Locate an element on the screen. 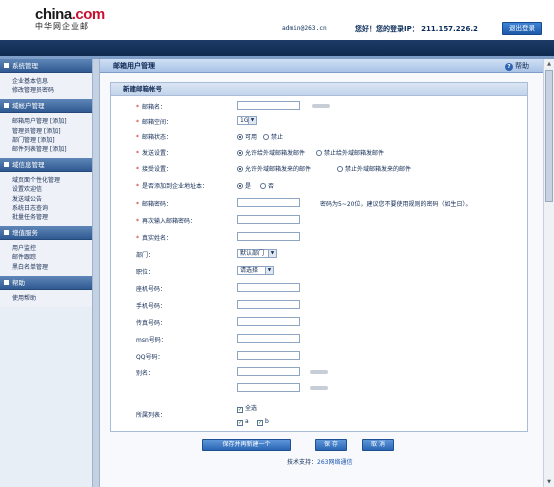  sidebar-section-header: 域信息管理 is located at coordinates (46, 165).